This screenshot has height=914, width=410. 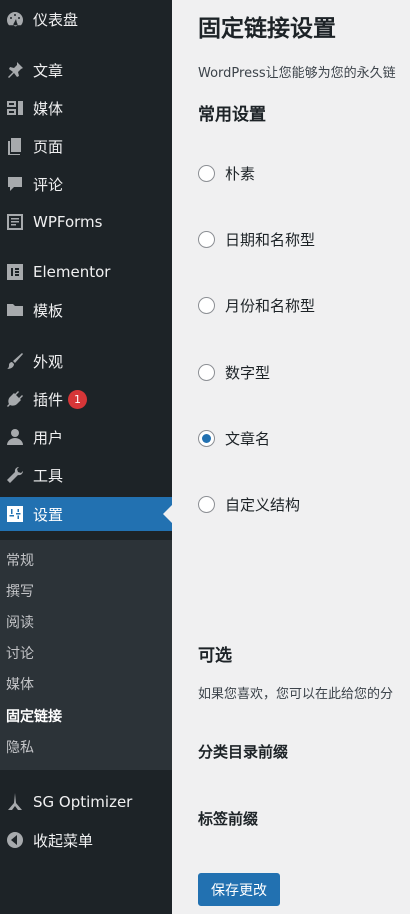 I want to click on active-indicator-arrow, so click(x=167, y=514).